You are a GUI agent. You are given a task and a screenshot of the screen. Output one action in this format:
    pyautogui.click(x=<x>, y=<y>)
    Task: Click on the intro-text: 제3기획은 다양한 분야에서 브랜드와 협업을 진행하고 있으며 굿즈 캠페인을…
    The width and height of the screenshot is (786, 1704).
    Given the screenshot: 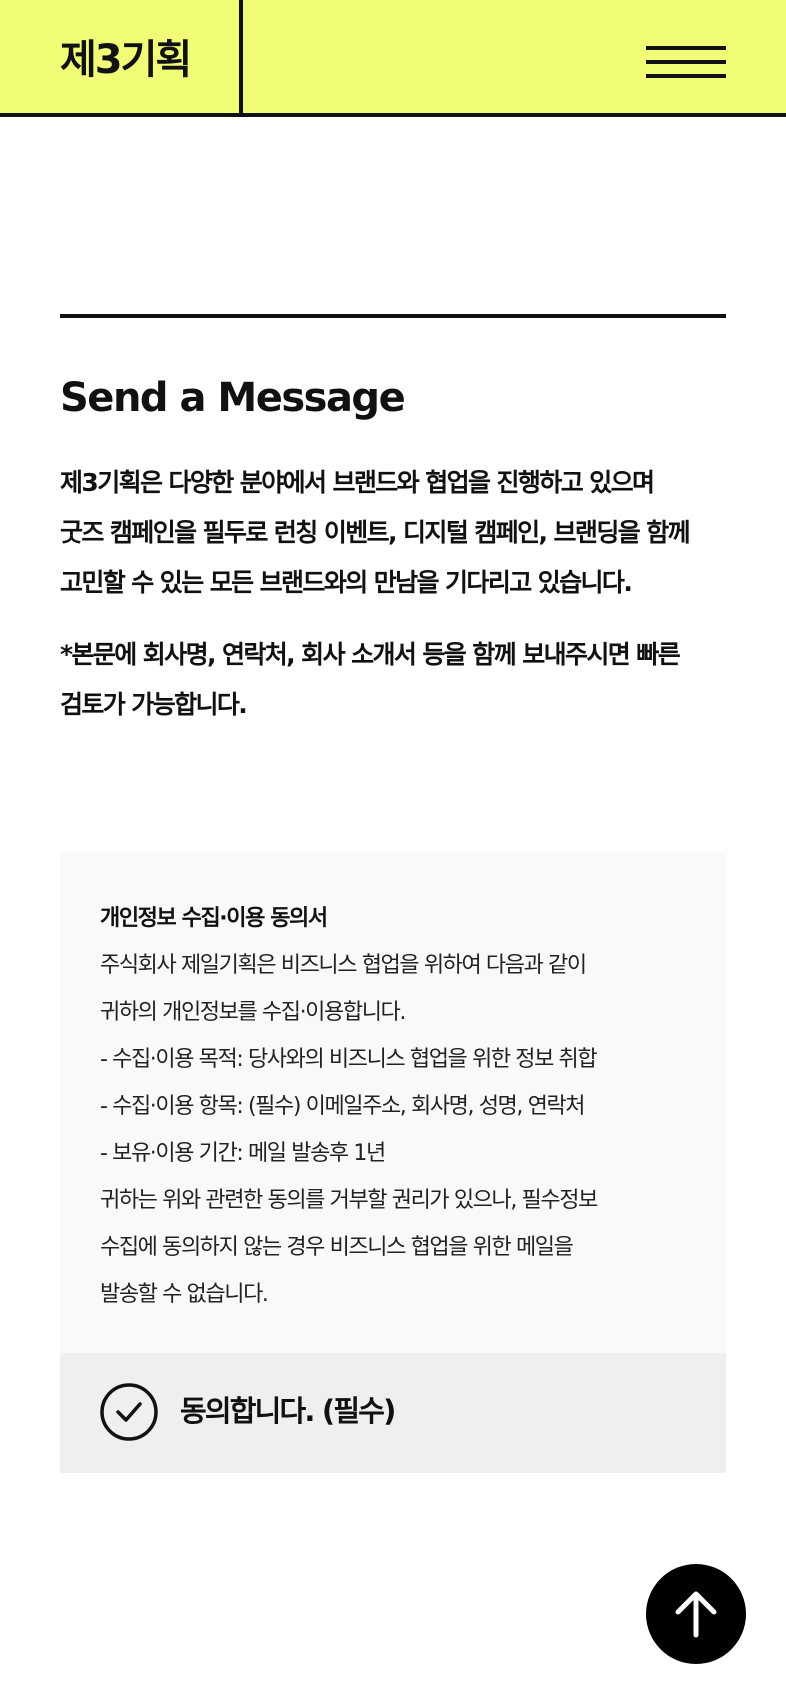 What is the action you would take?
    pyautogui.click(x=400, y=533)
    